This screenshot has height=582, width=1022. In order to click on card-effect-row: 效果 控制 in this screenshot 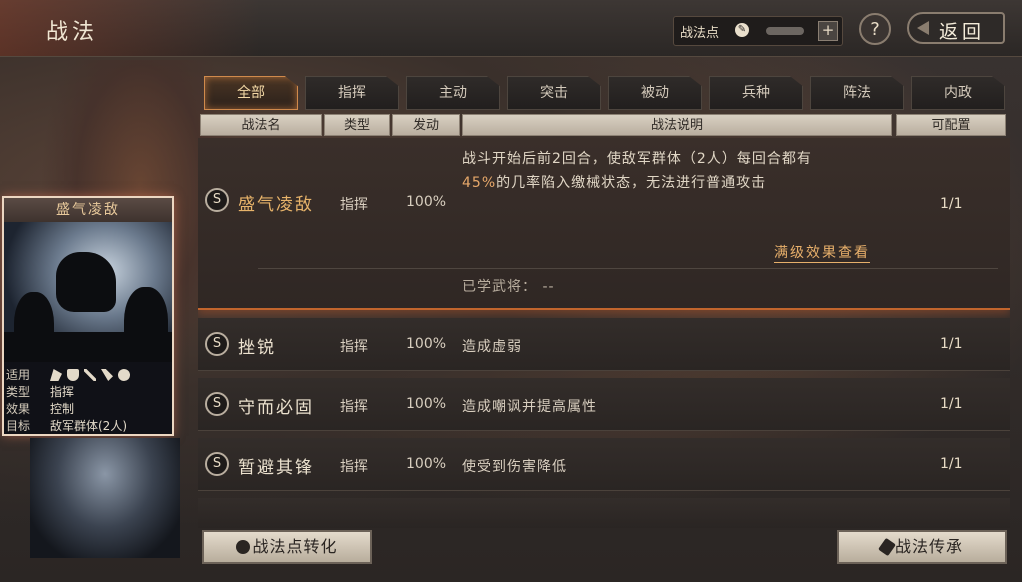, I will do `click(40, 408)`.